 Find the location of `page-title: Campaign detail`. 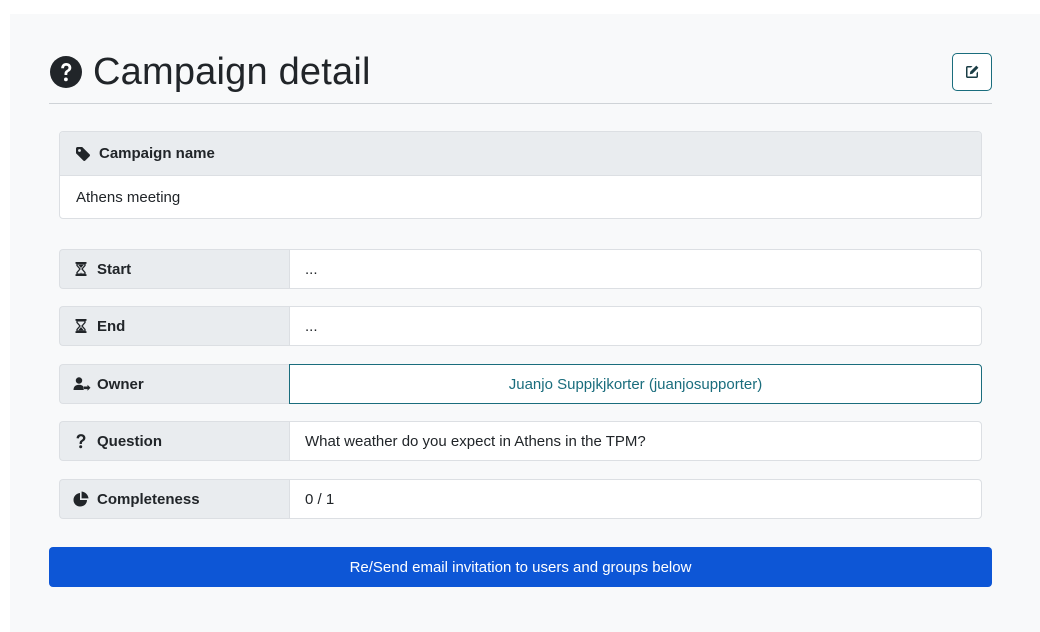

page-title: Campaign detail is located at coordinates (232, 71).